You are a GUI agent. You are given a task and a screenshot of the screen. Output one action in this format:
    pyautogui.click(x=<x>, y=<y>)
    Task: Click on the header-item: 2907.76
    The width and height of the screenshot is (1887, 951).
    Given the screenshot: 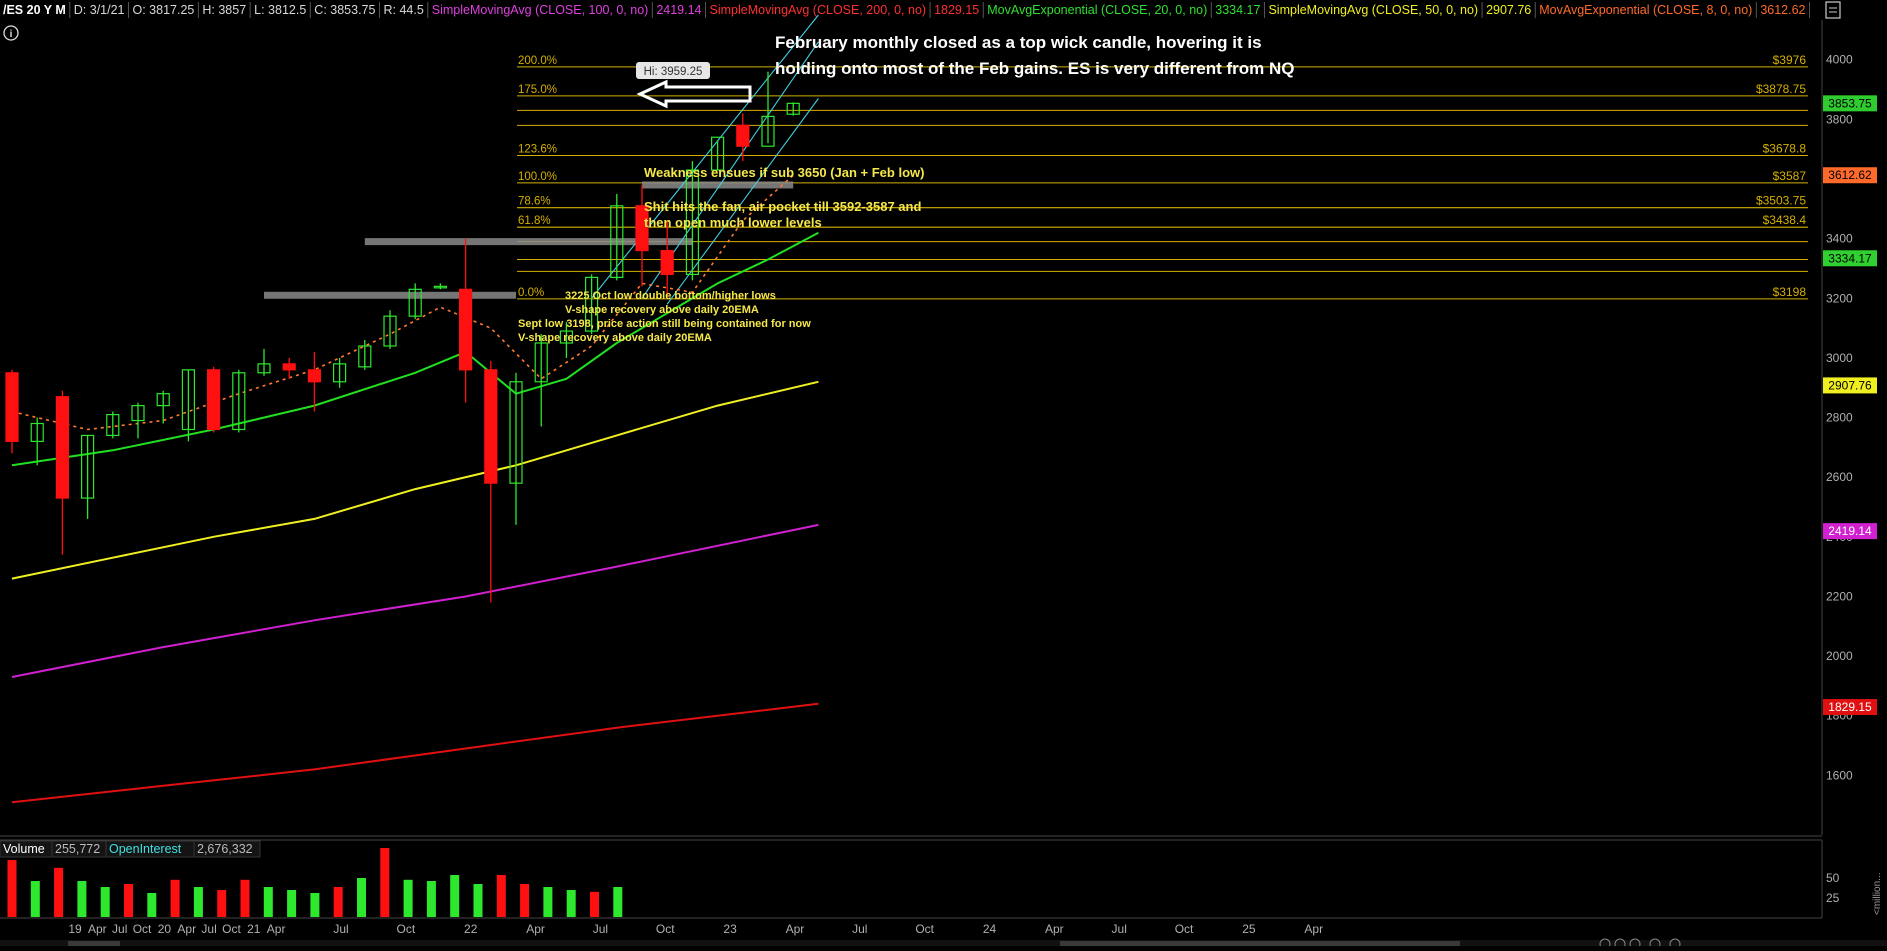 What is the action you would take?
    pyautogui.click(x=1508, y=10)
    